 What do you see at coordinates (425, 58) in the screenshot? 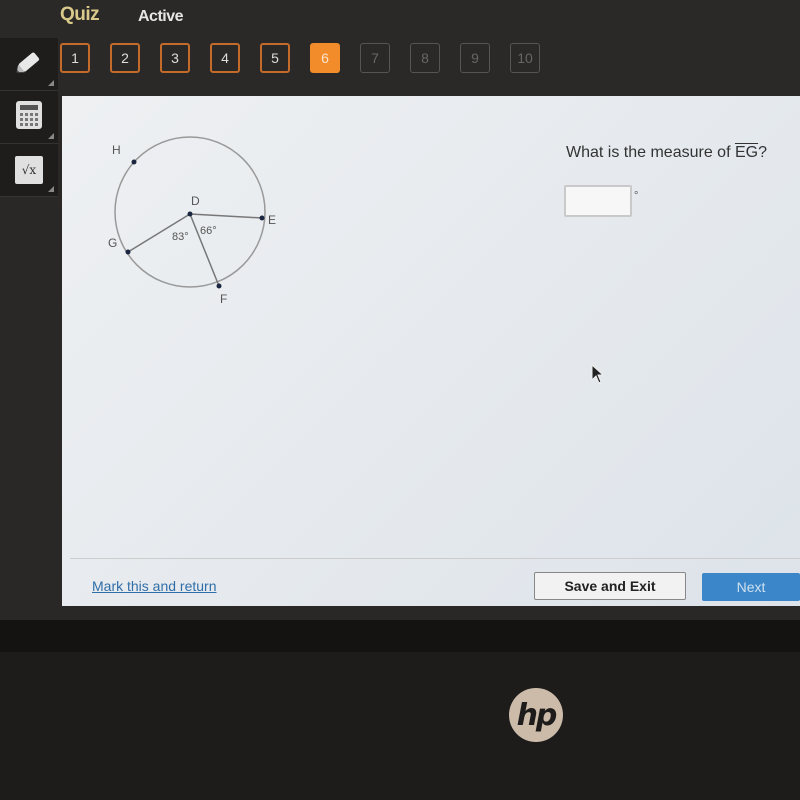
I see `question-button-8: 8` at bounding box center [425, 58].